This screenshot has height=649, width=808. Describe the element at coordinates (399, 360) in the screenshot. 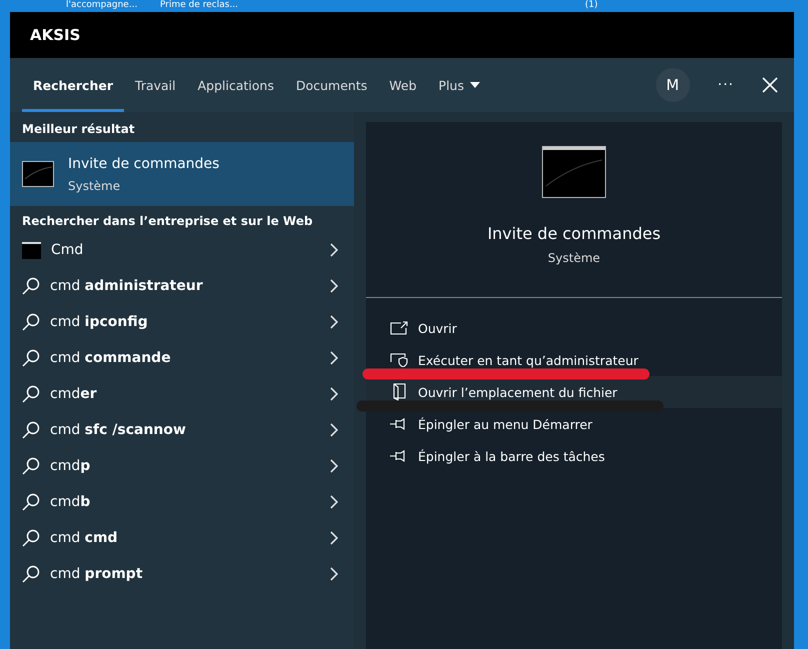

I see `shield-icon` at that location.